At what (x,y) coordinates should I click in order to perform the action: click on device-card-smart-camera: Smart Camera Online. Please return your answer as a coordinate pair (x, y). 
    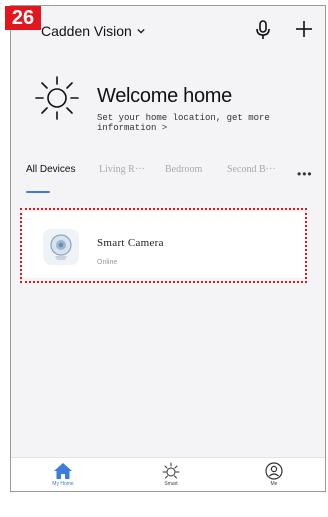
    Looking at the image, I should click on (163, 245).